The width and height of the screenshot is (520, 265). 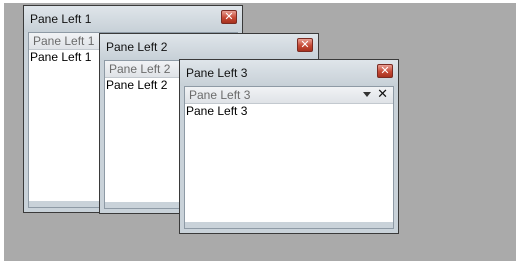 What do you see at coordinates (137, 85) in the screenshot?
I see `pane-content-text: Pane Left 2` at bounding box center [137, 85].